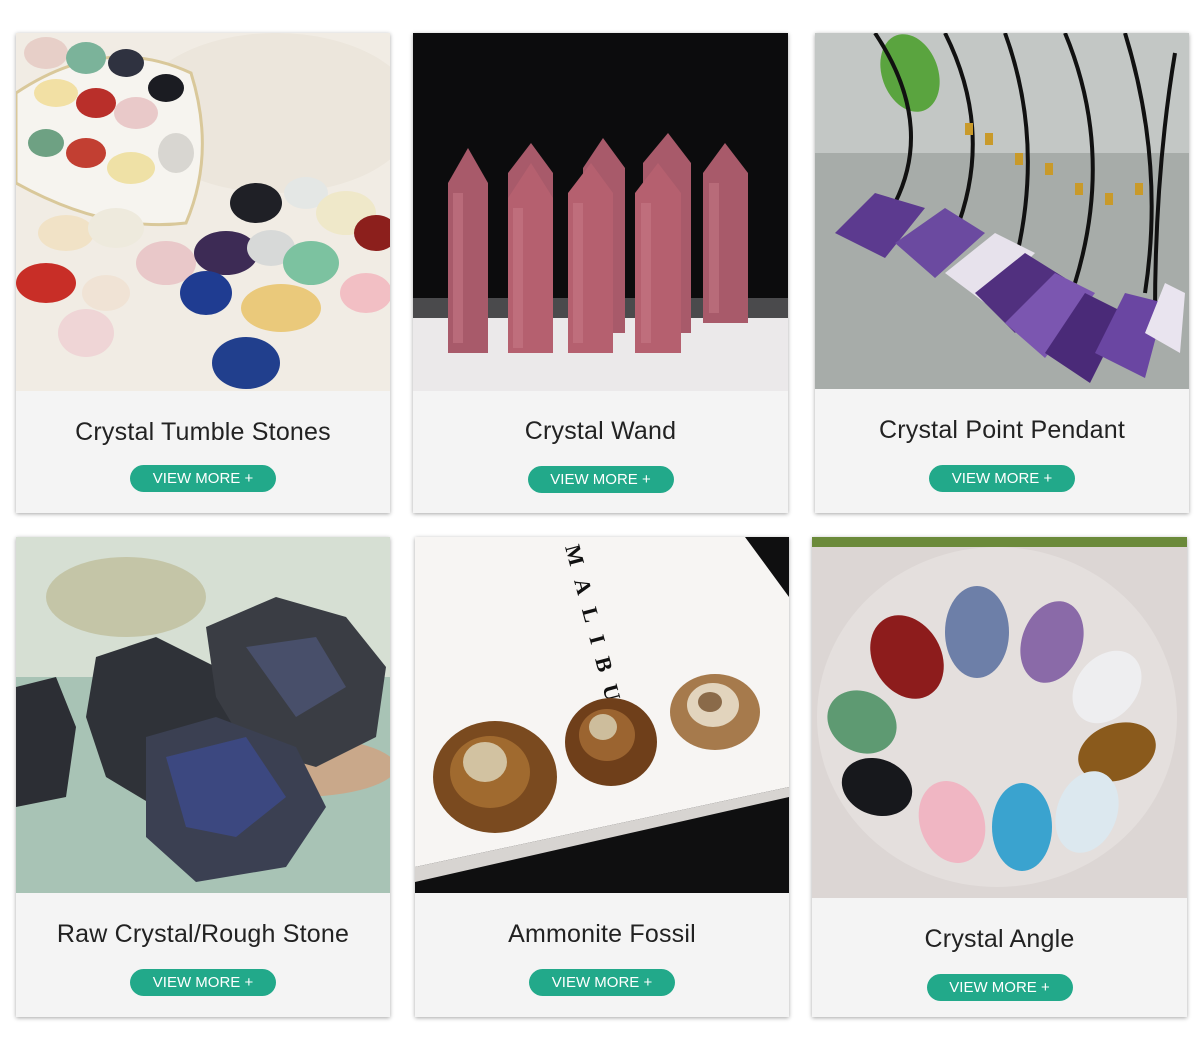 This screenshot has width=1203, height=1040. Describe the element at coordinates (600, 212) in the screenshot. I see `crystal-wand-photo` at that location.